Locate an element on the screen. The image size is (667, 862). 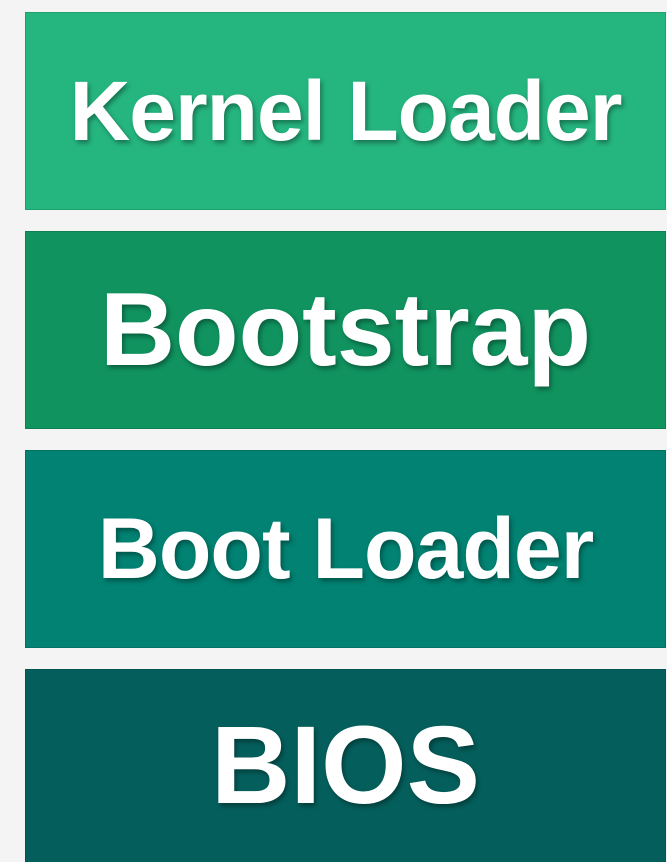
layer-label: Boot Loader is located at coordinates (345, 549).